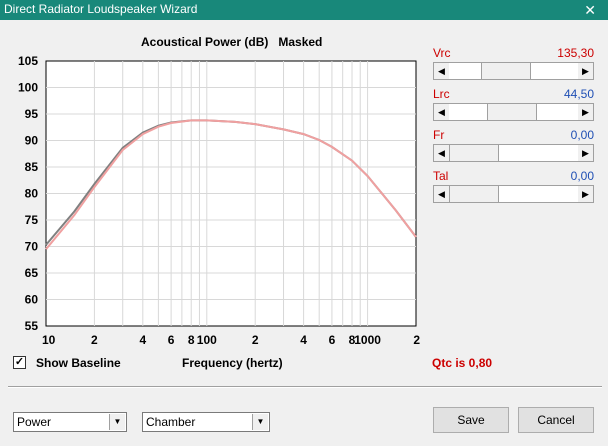 The image size is (608, 446). I want to click on x-tick-label: 8, so click(191, 340).